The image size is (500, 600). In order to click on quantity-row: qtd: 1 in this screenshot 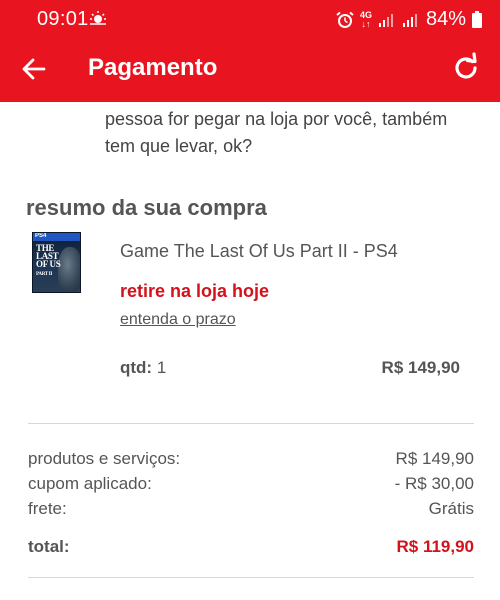, I will do `click(143, 368)`.